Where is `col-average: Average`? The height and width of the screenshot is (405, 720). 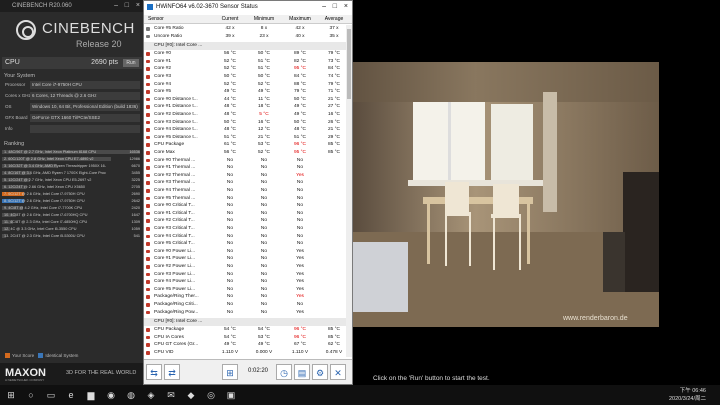 col-average: Average is located at coordinates (334, 19).